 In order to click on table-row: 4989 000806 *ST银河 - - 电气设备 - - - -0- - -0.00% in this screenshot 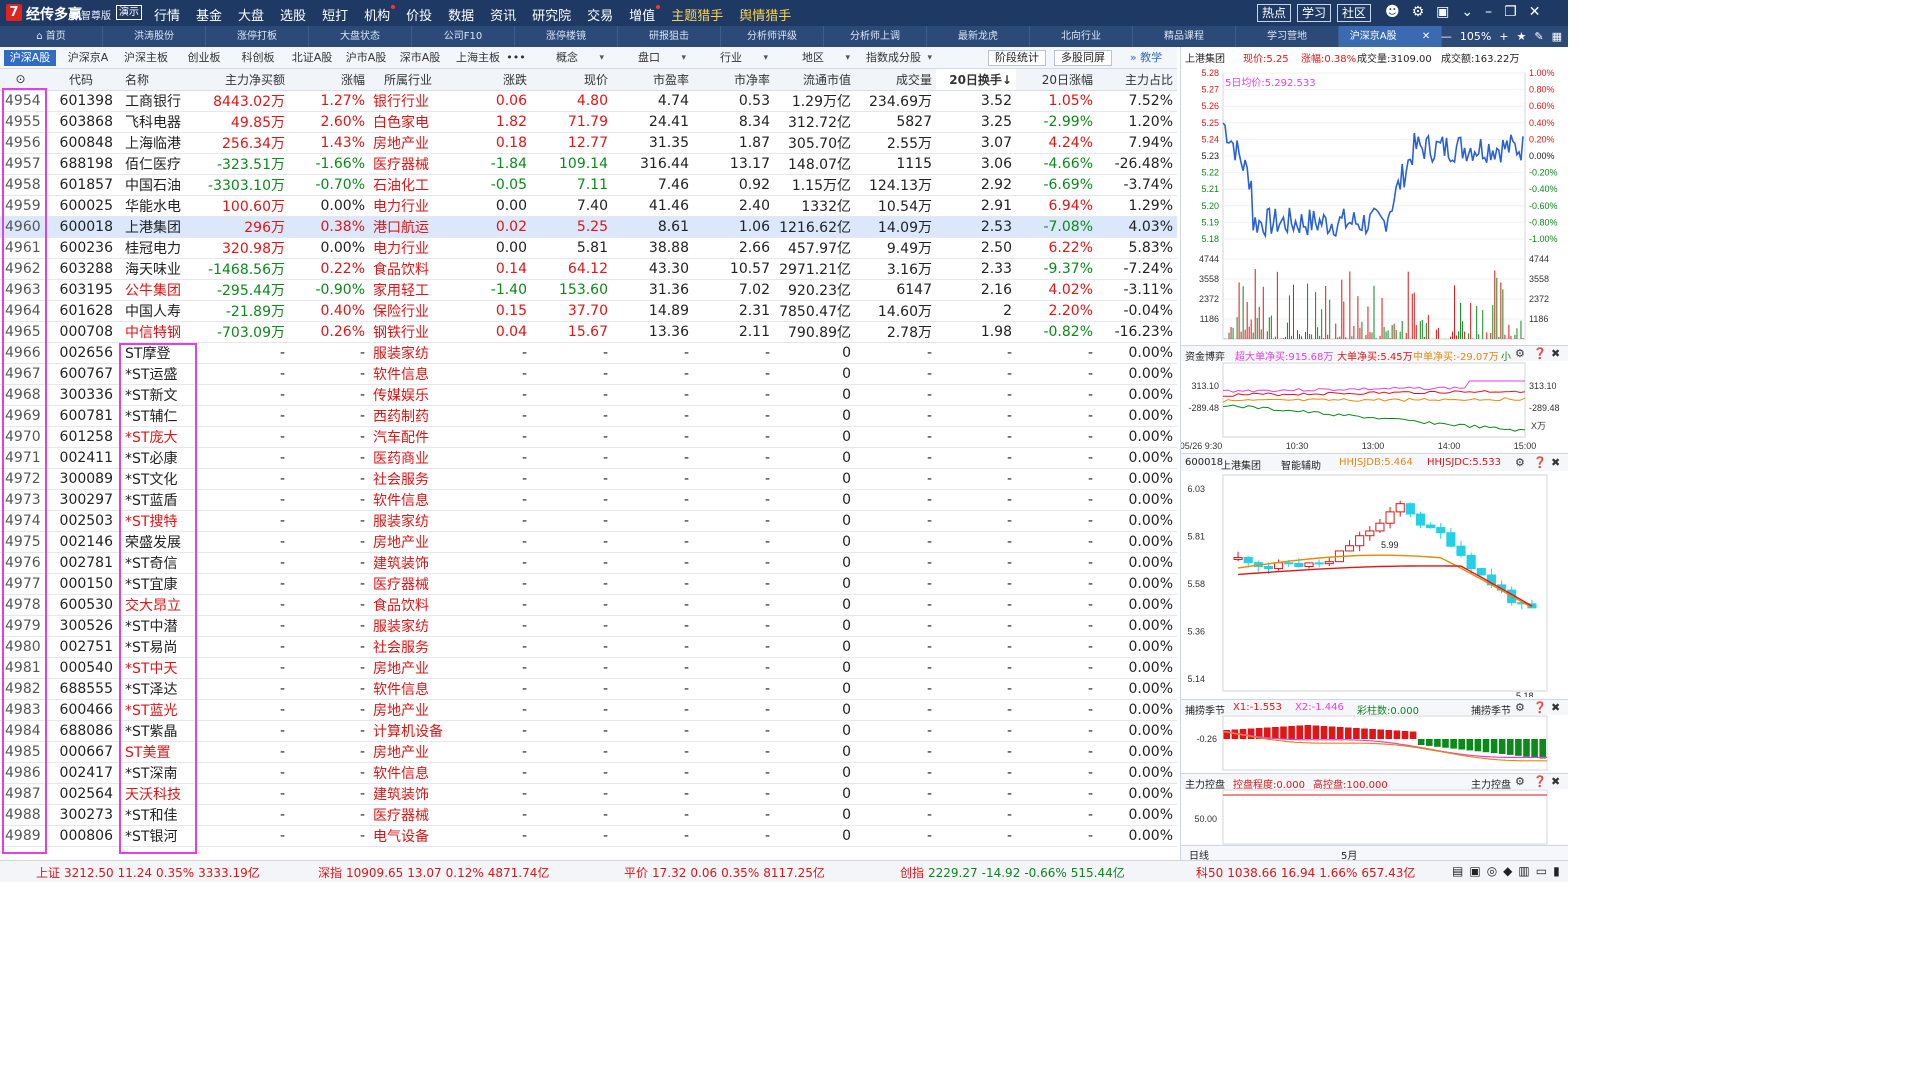, I will do `click(588, 836)`.